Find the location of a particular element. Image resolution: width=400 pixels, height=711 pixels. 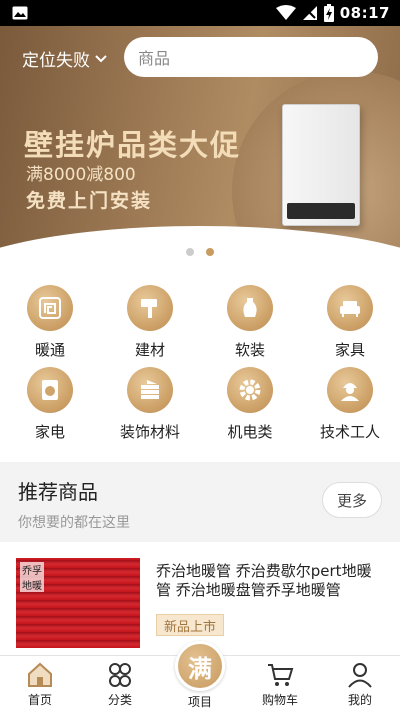

project-icon: 满 is located at coordinates (200, 668).